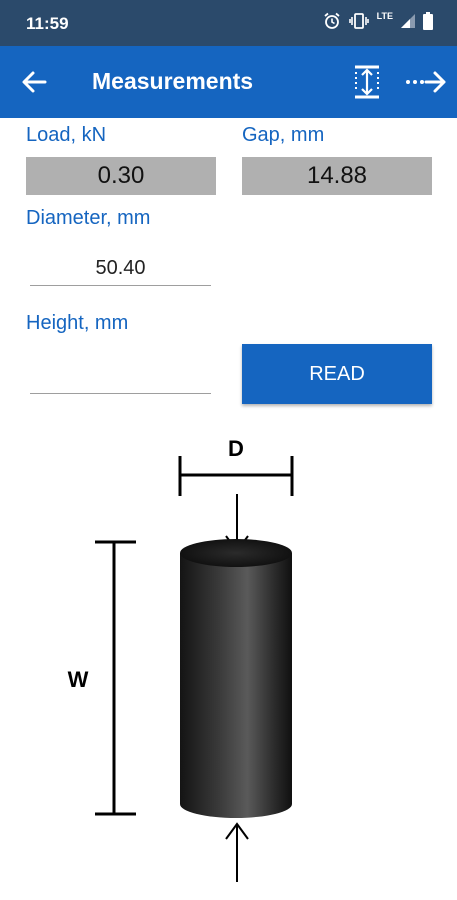 This screenshot has height=900, width=457. I want to click on vertical-measure-icon, so click(367, 82).